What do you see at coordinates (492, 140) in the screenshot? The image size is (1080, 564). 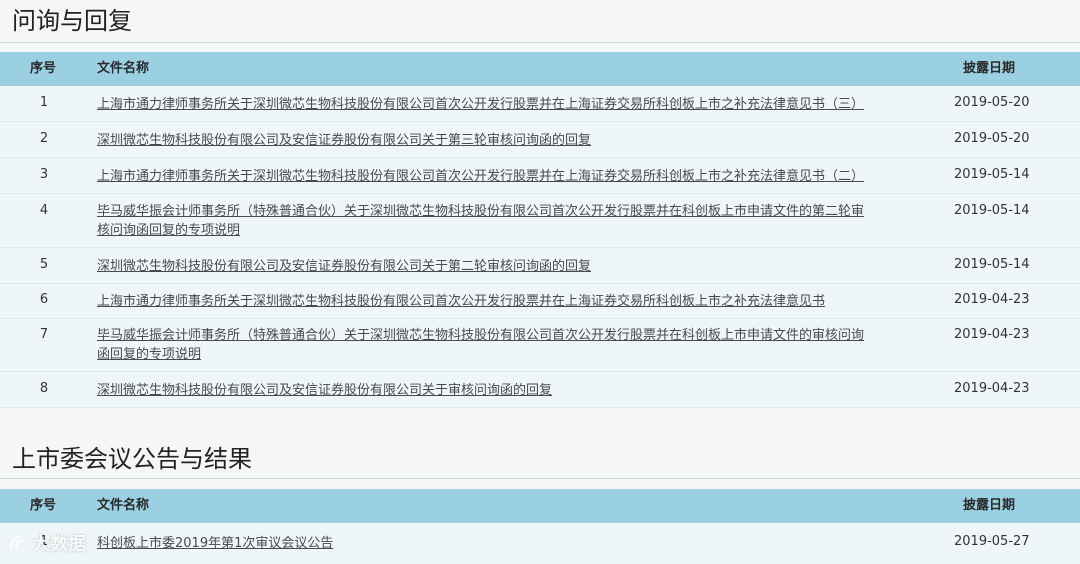 I see `doc-link: 深圳微芯生物科技股份有限公司及安信证券股份有限公司关于第三轮审核问询函的回复` at bounding box center [492, 140].